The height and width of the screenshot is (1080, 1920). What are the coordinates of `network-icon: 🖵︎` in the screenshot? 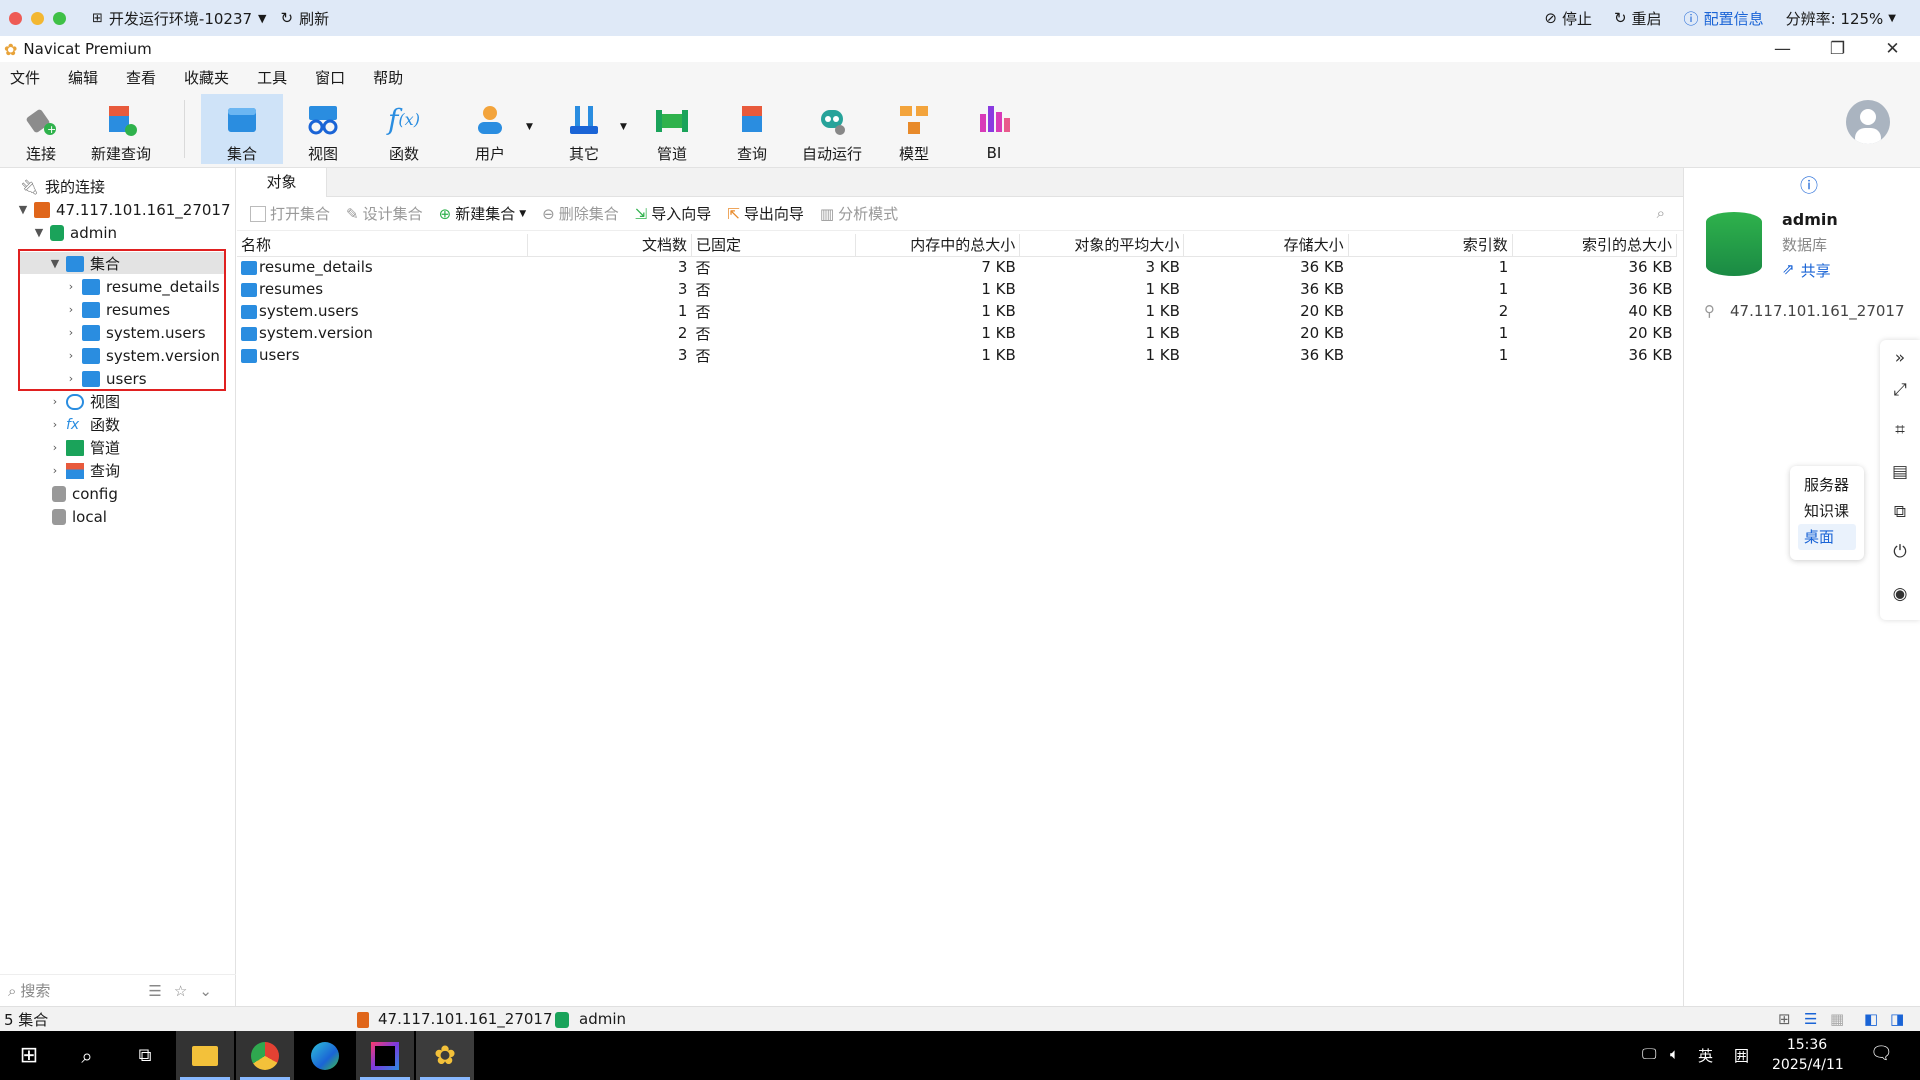 It's located at (1649, 1054).